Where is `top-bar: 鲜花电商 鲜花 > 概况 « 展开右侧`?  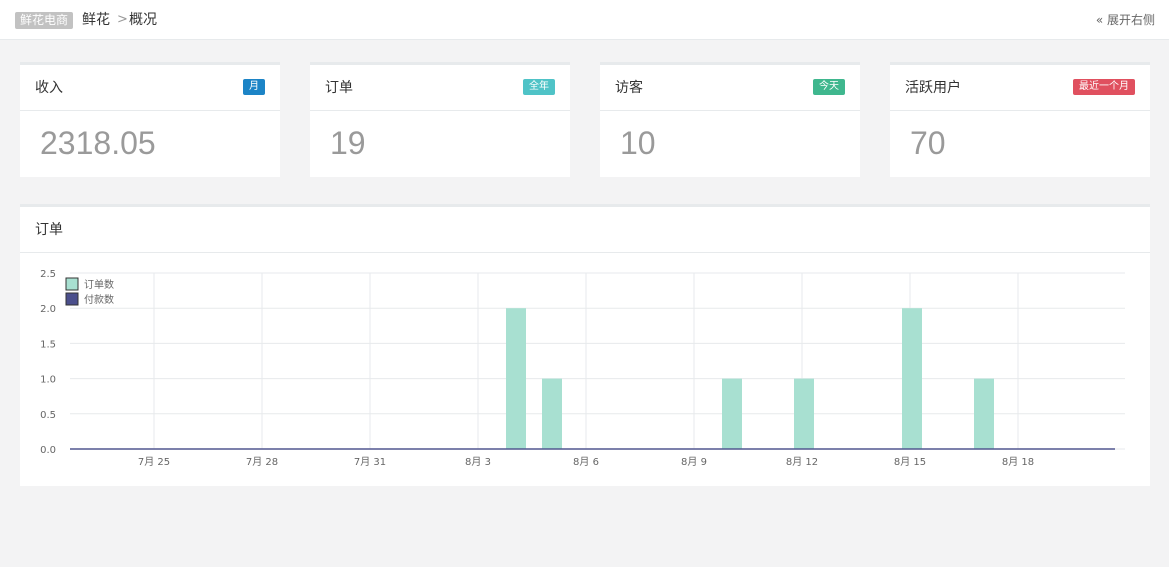 top-bar: 鲜花电商 鲜花 > 概况 « 展开右侧 is located at coordinates (584, 20).